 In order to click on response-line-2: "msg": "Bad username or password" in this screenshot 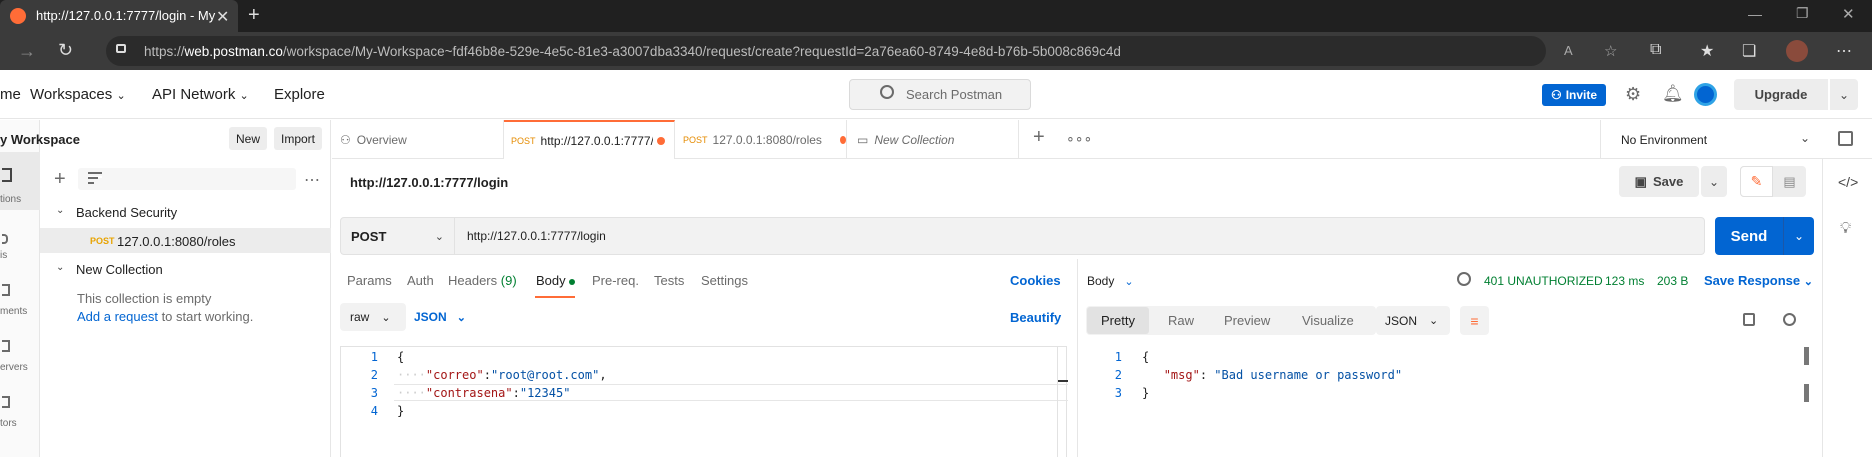, I will do `click(1283, 375)`.